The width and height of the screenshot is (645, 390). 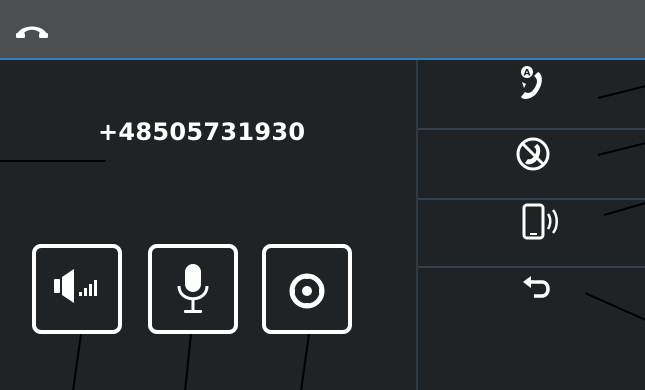 I want to click on back-icon, so click(x=538, y=290).